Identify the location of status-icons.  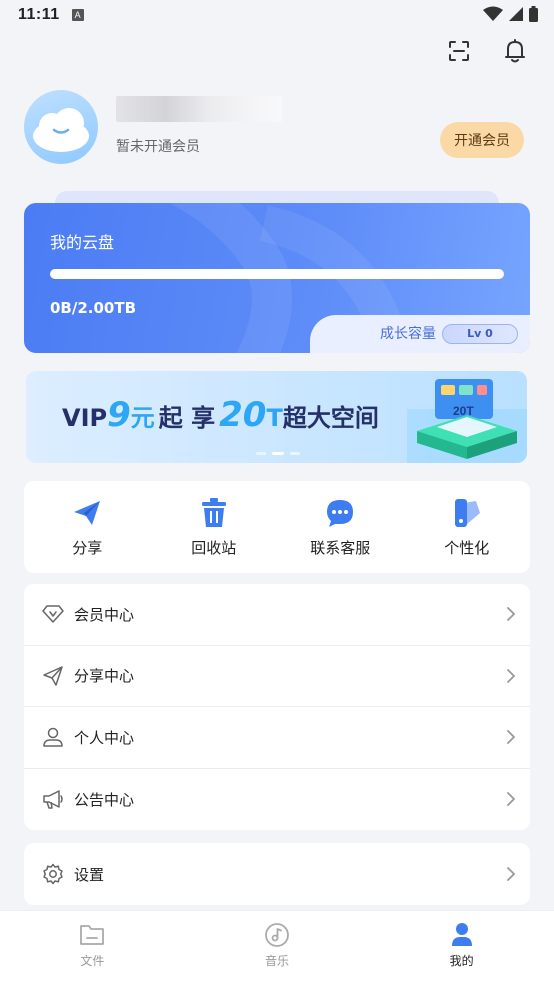
(510, 14).